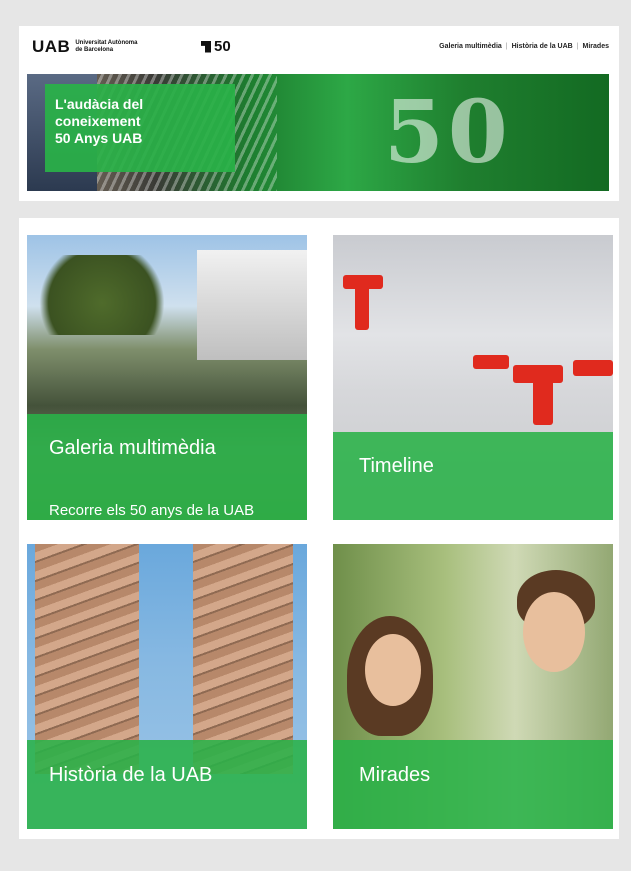 This screenshot has height=871, width=631. What do you see at coordinates (99, 104) in the screenshot?
I see `banner-line-1: L'audàcia del` at bounding box center [99, 104].